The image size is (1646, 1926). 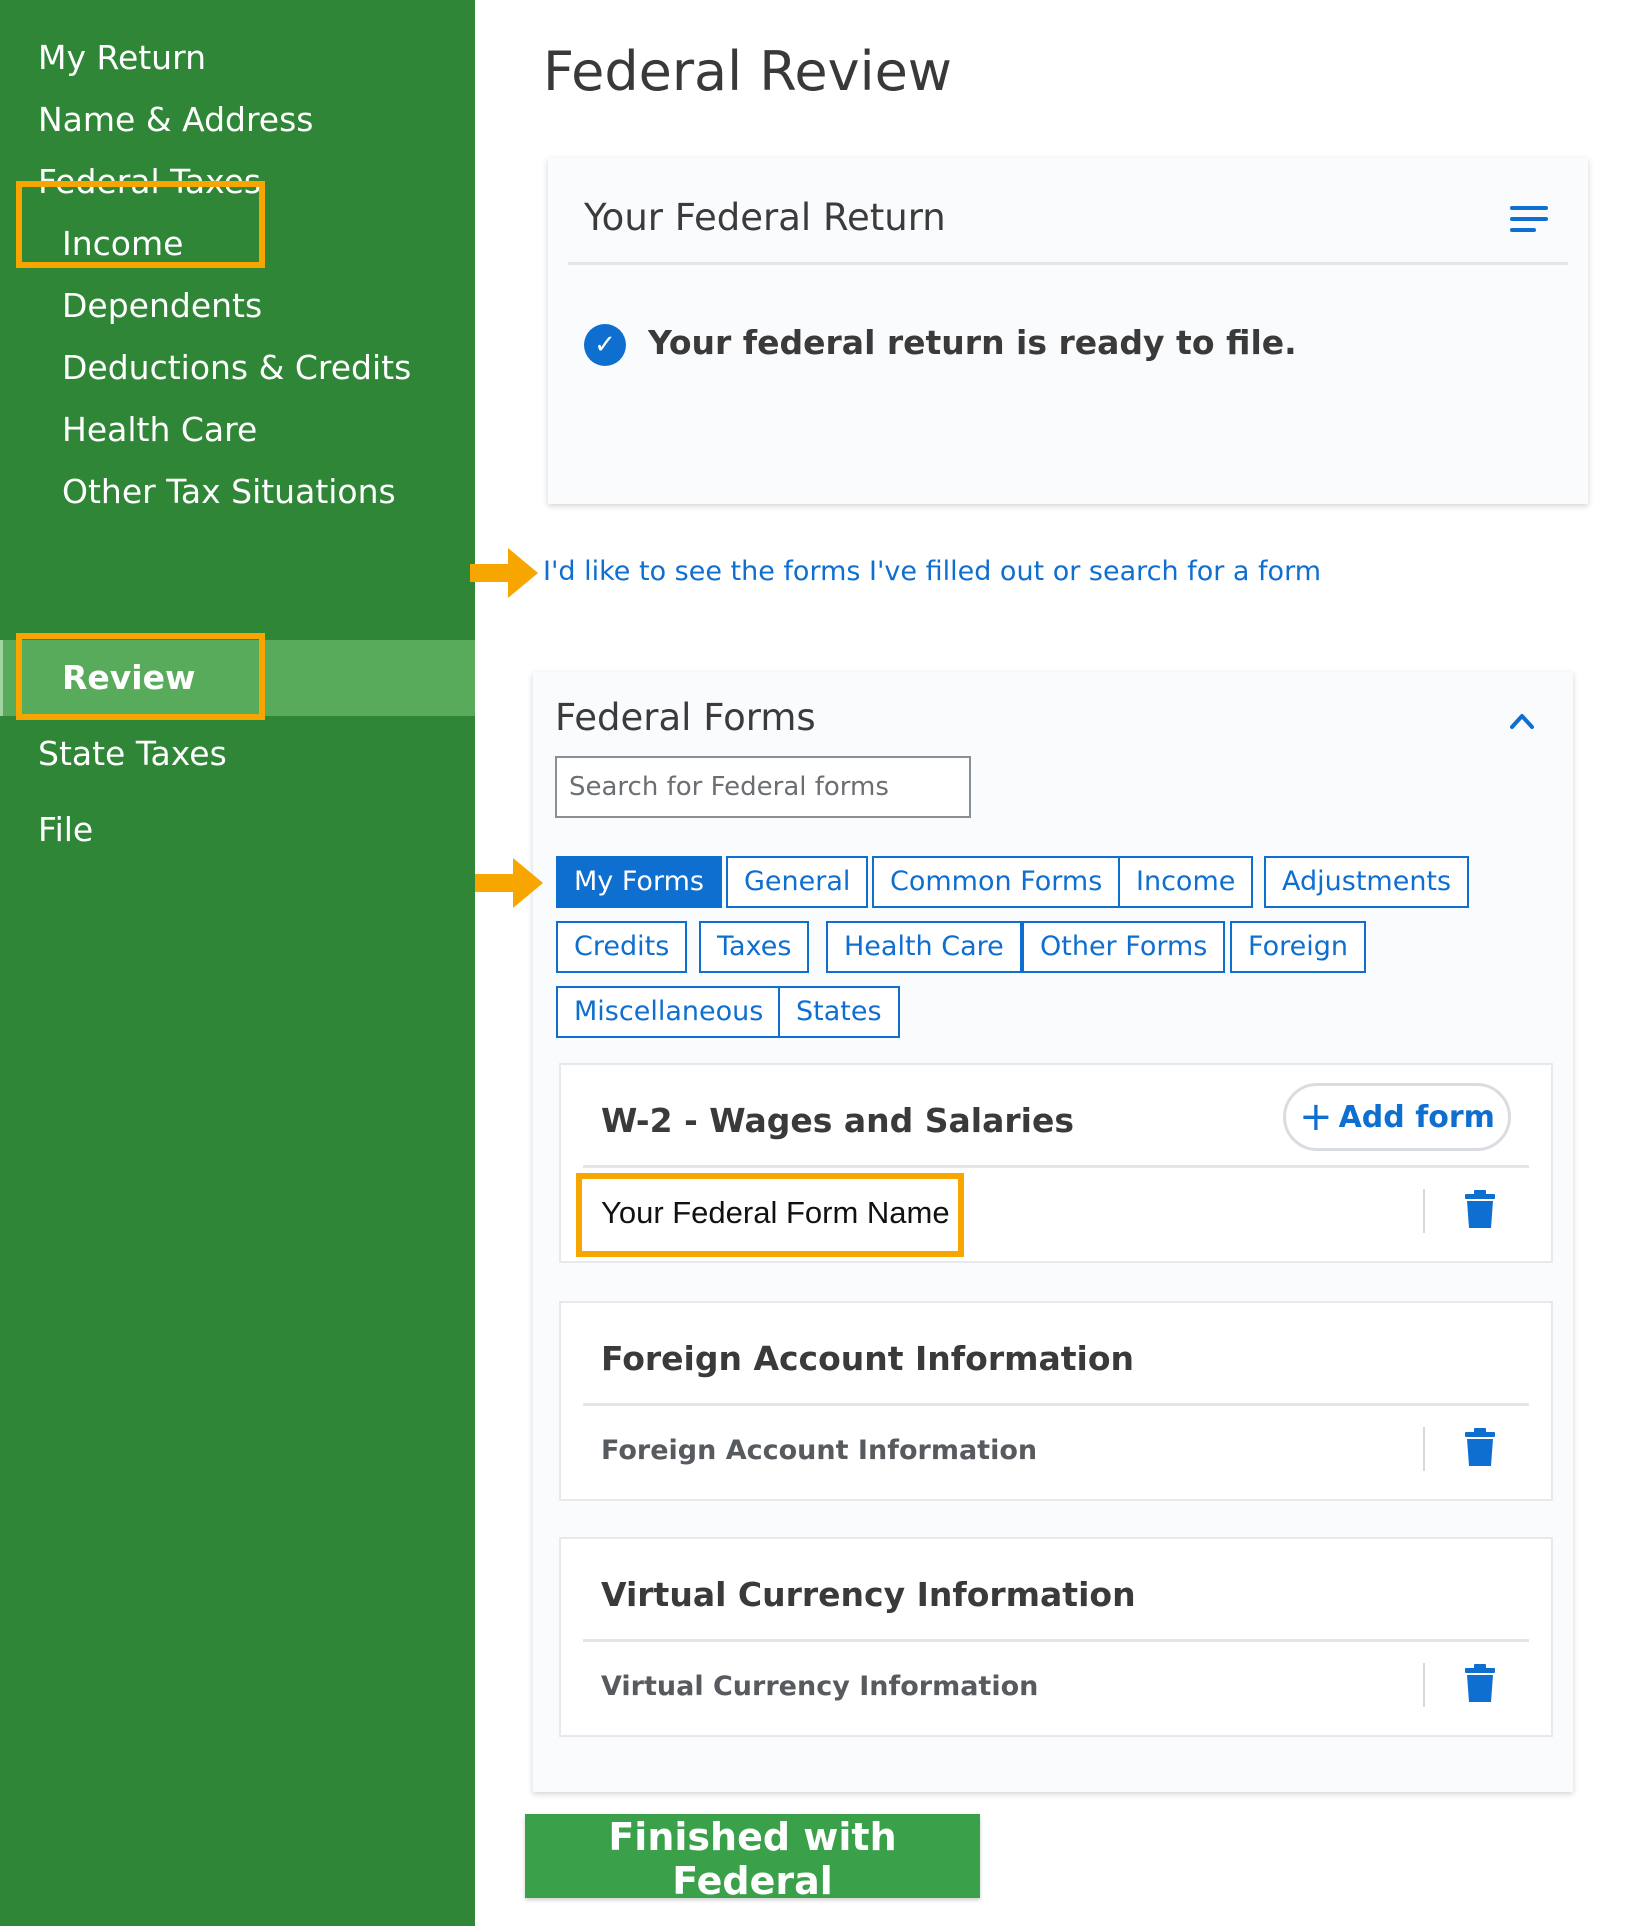 What do you see at coordinates (685, 717) in the screenshot?
I see `card-title: Federal Forms` at bounding box center [685, 717].